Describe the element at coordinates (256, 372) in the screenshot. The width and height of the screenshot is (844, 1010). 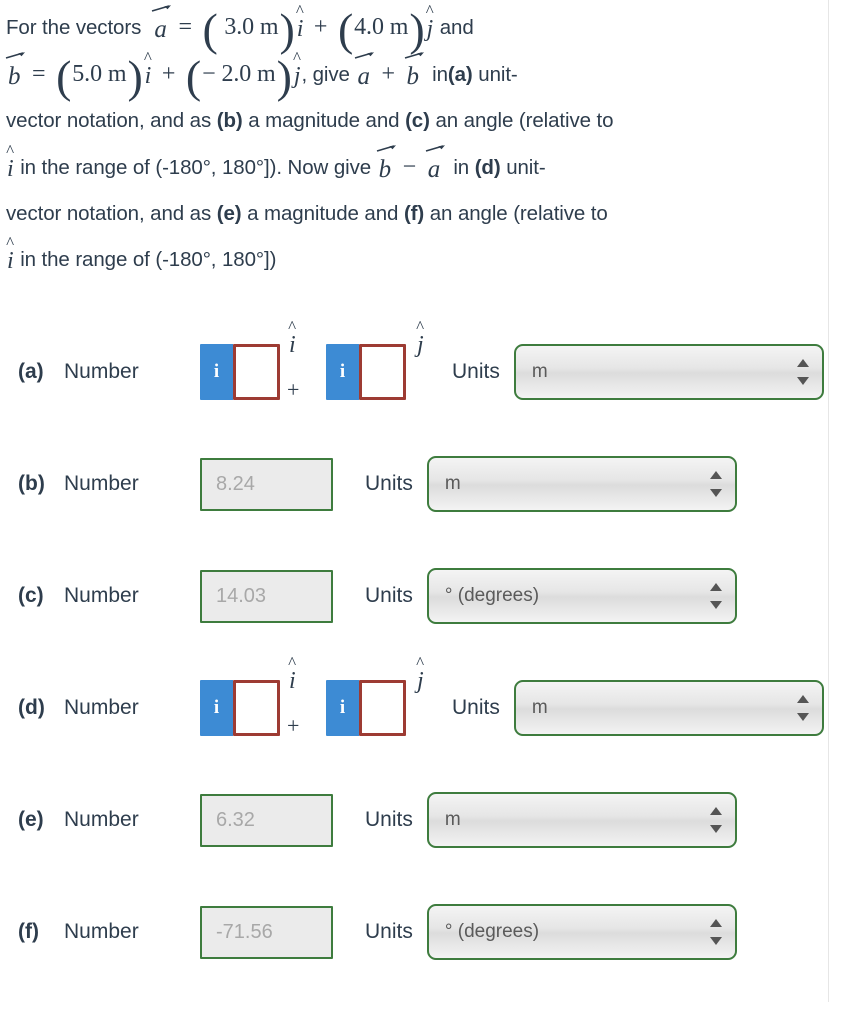
I see `vector-i-input-a` at that location.